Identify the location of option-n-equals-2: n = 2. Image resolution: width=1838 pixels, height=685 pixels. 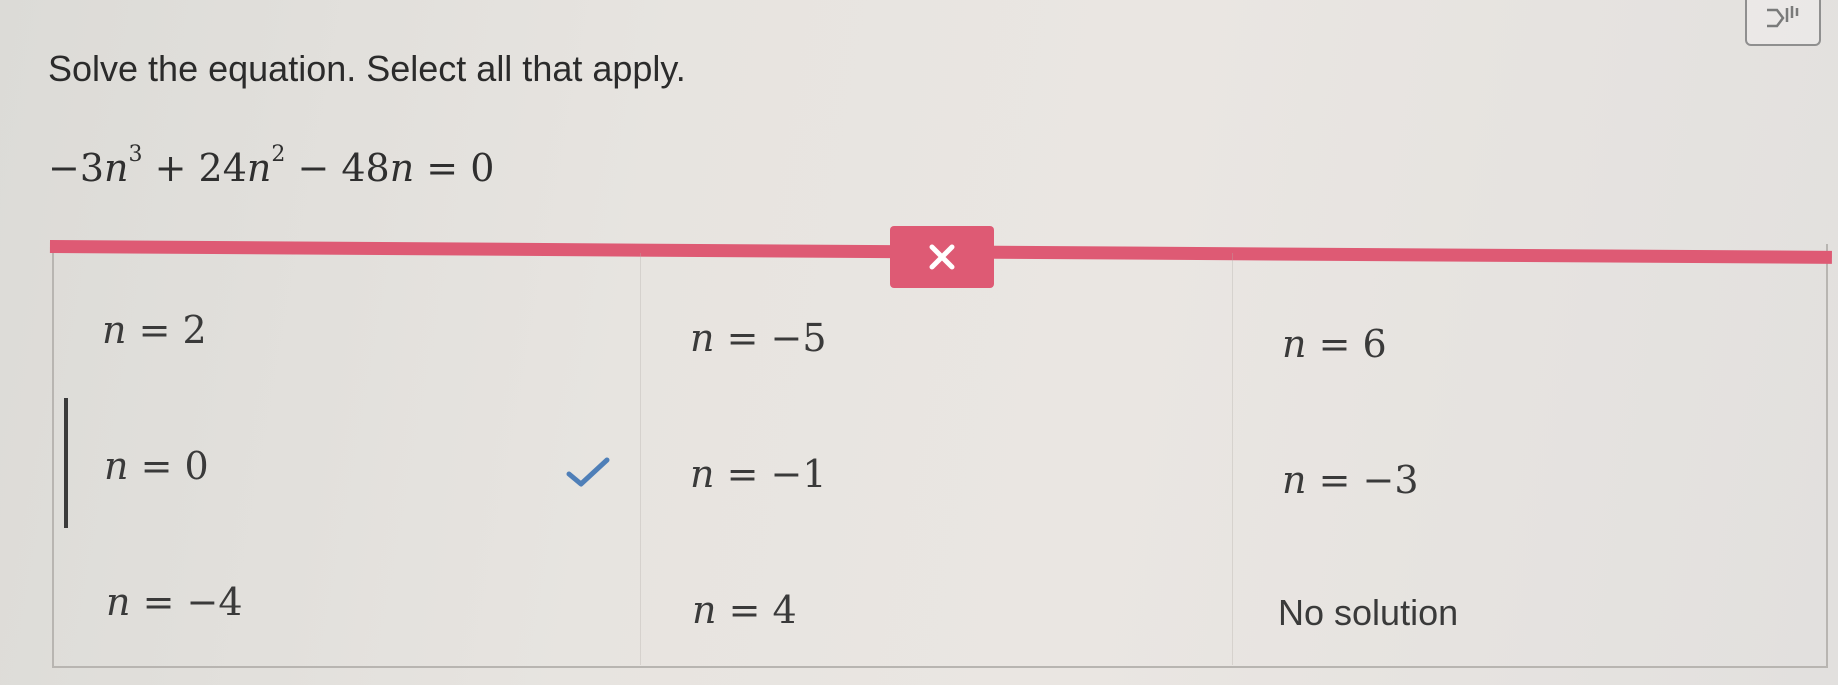
(154, 330).